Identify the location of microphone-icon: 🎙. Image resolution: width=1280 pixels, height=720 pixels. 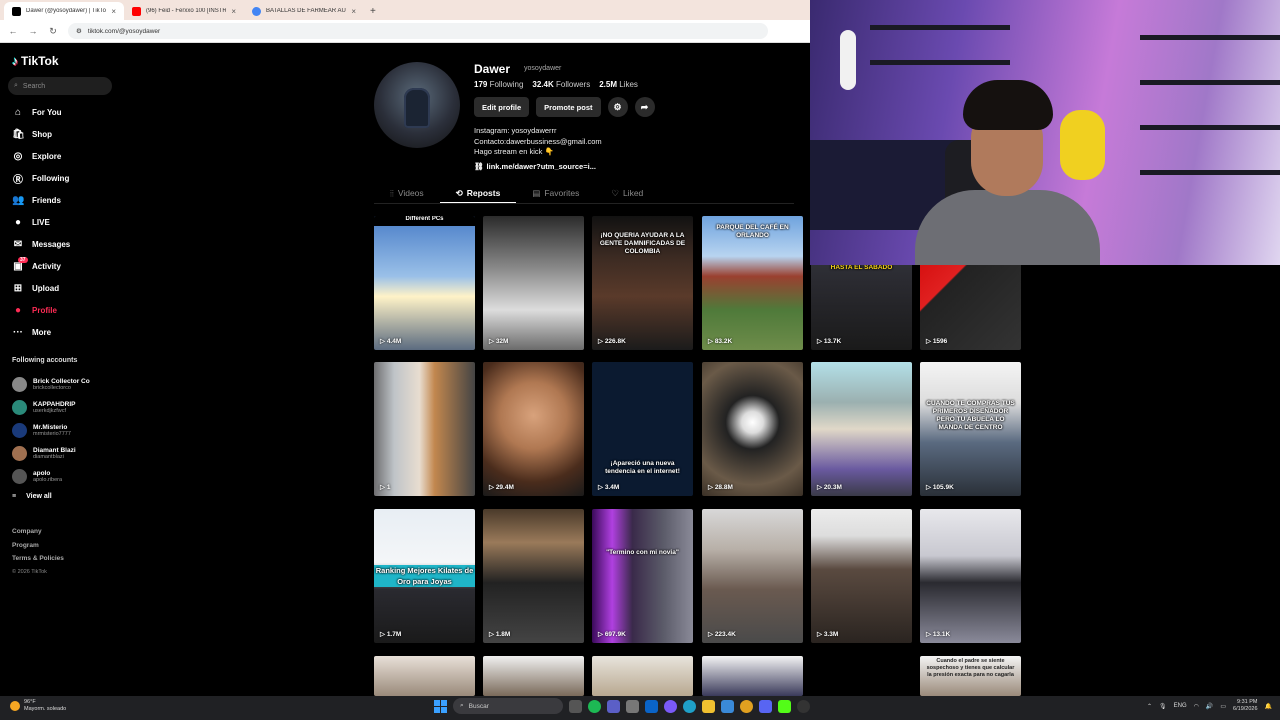
(1163, 706).